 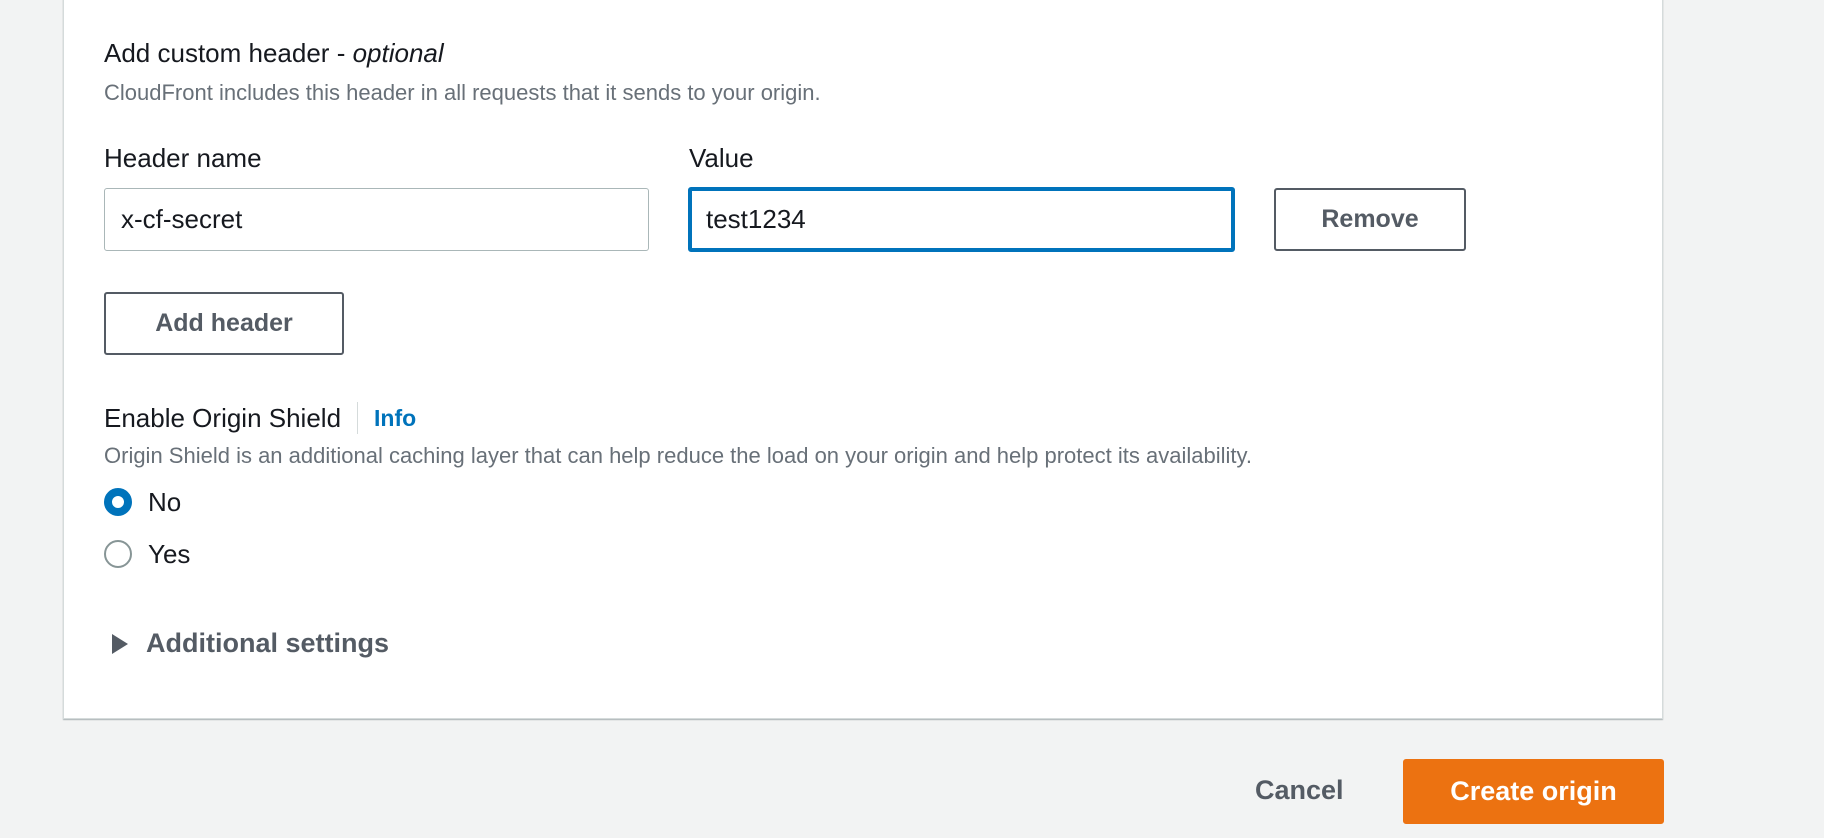 What do you see at coordinates (223, 417) in the screenshot?
I see `origin-shield-title: Enable Origin Shield` at bounding box center [223, 417].